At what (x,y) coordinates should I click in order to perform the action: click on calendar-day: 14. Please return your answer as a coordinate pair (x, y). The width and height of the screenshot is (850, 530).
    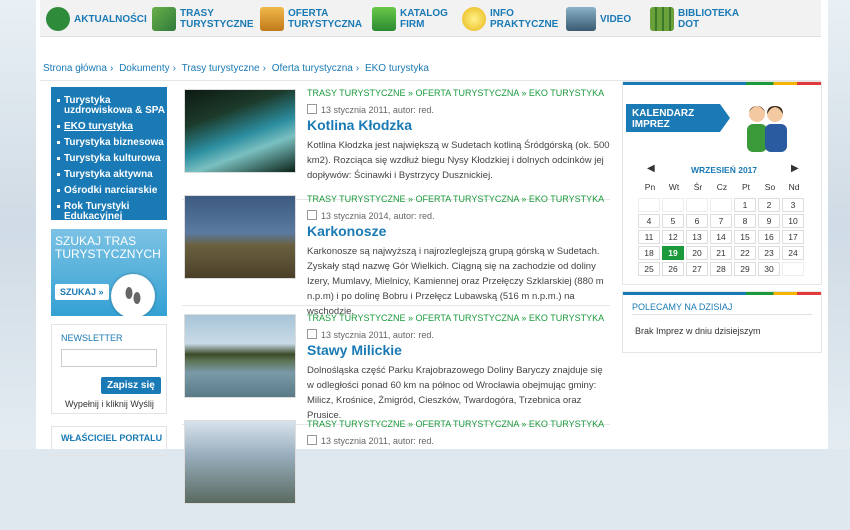
    Looking at the image, I should click on (721, 237).